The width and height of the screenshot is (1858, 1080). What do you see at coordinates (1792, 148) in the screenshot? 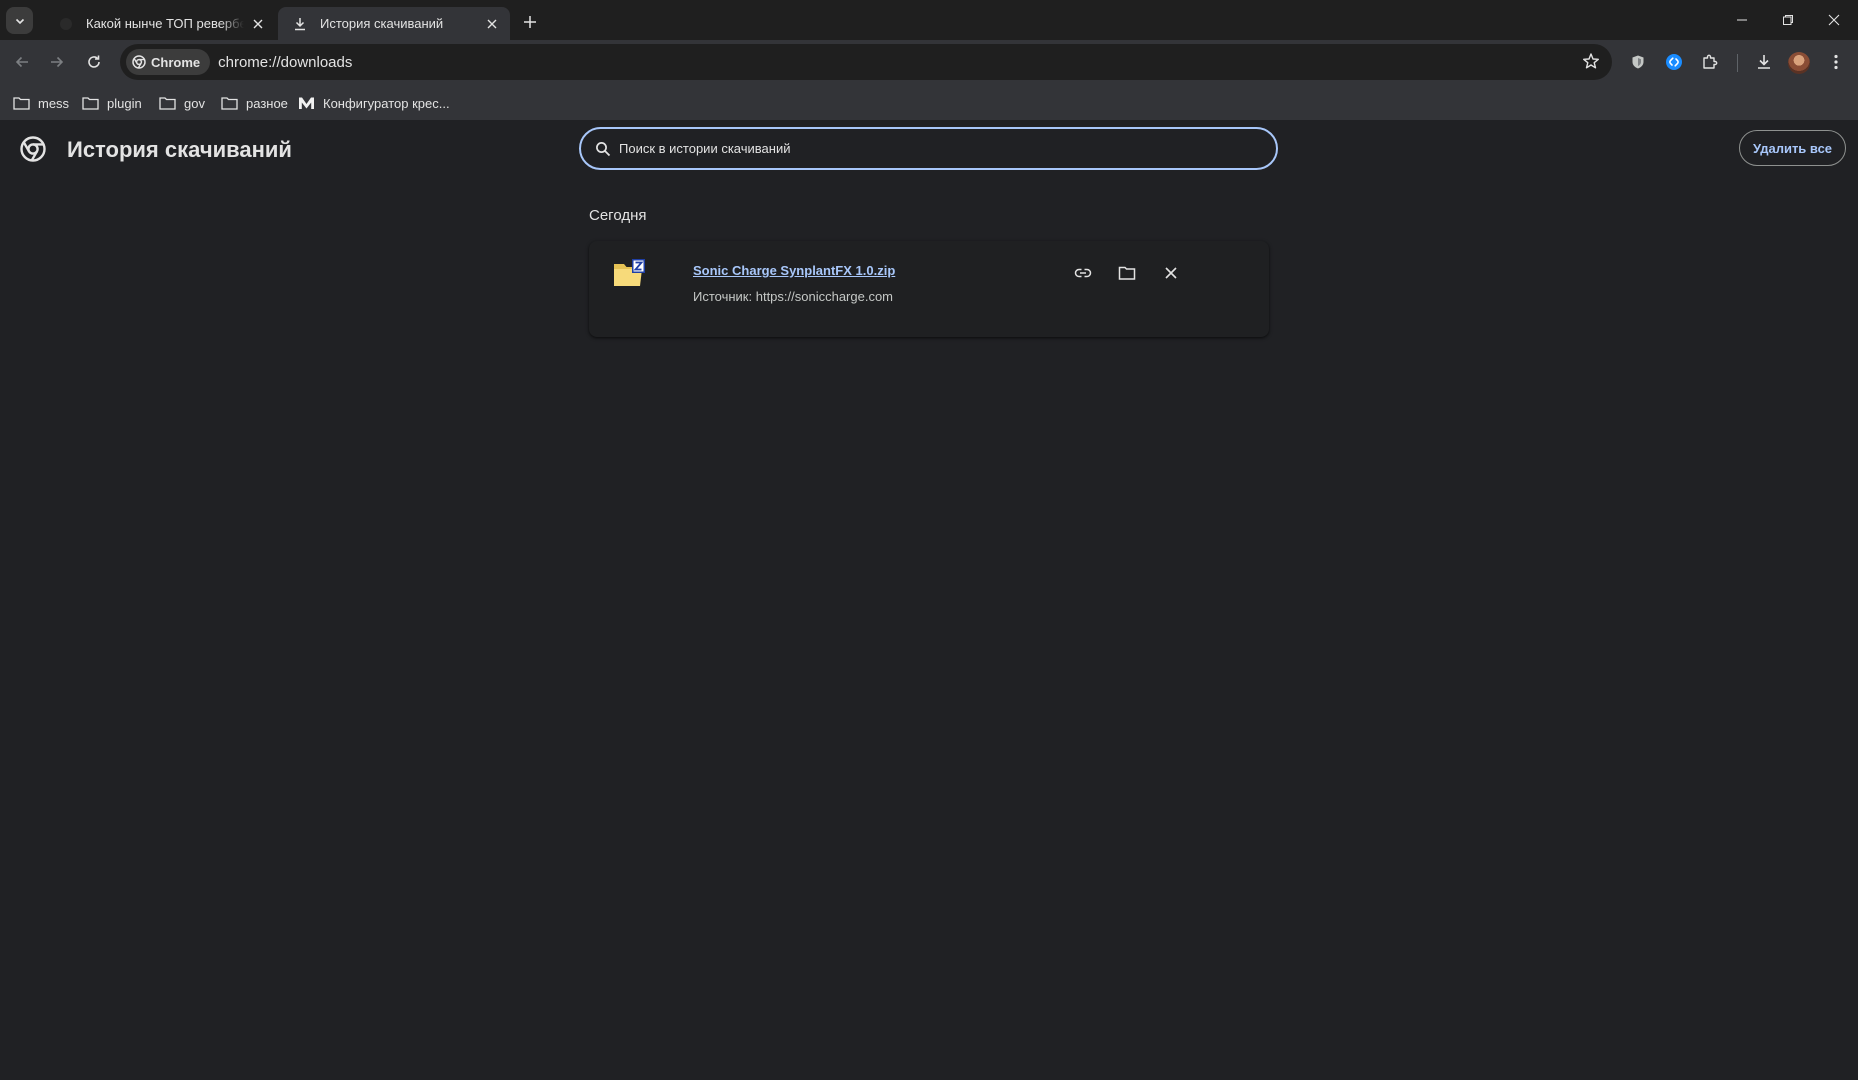
I see `clear-all-button: Удалить все` at bounding box center [1792, 148].